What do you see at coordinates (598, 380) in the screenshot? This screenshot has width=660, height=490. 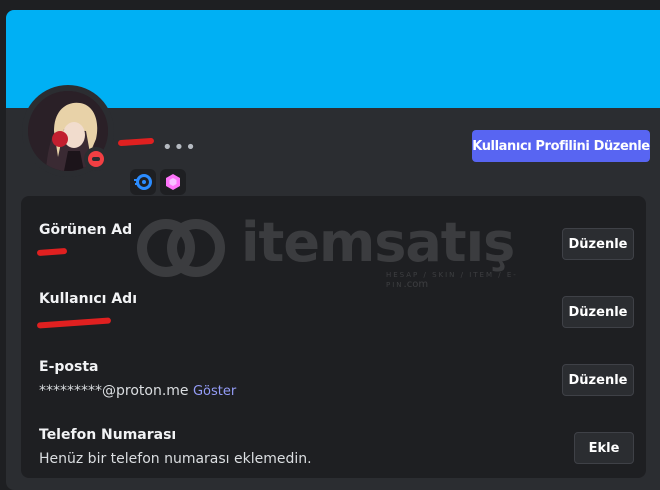 I see `edit-email-button: Düzenle` at bounding box center [598, 380].